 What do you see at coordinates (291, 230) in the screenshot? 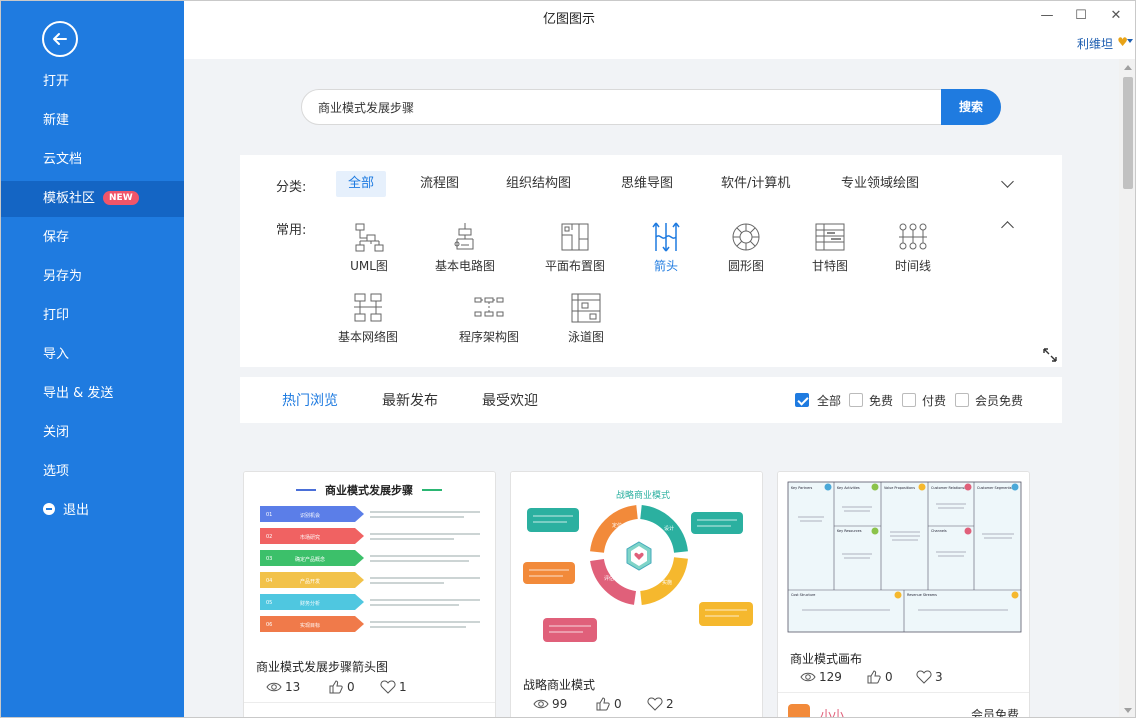
I see `common-label: 常用:` at bounding box center [291, 230].